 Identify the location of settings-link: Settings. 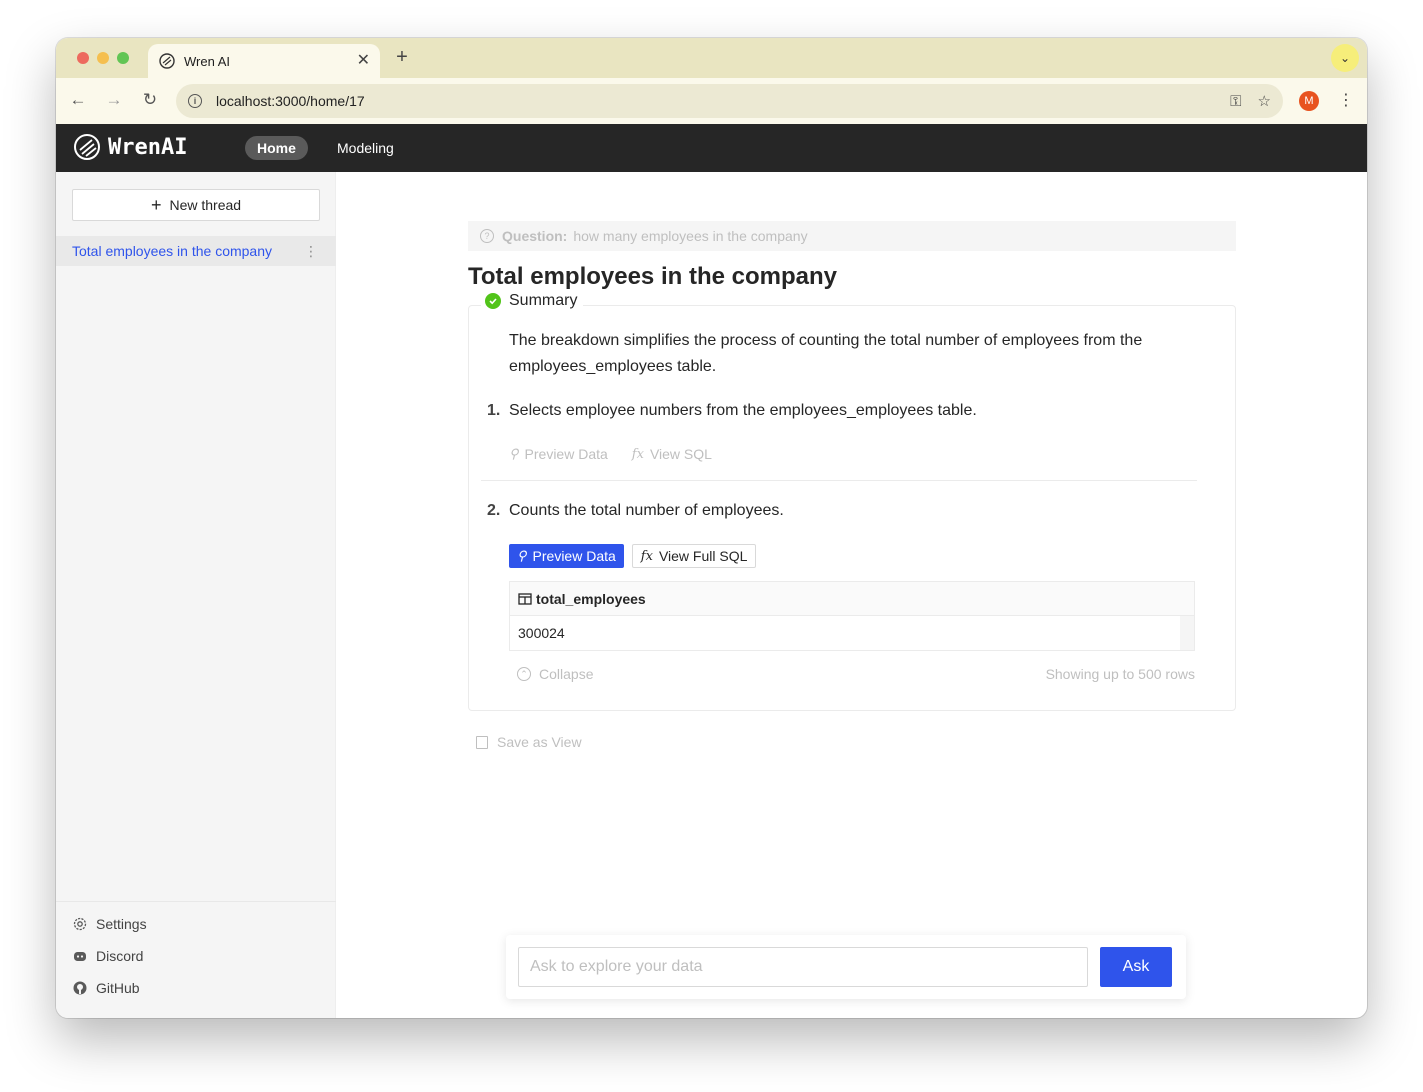
(109, 924).